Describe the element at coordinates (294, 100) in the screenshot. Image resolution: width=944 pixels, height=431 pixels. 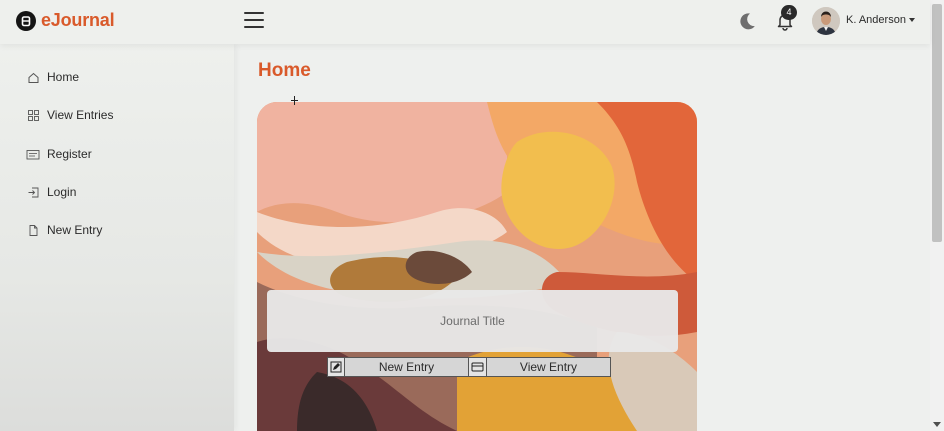
I see `text-cursor` at that location.